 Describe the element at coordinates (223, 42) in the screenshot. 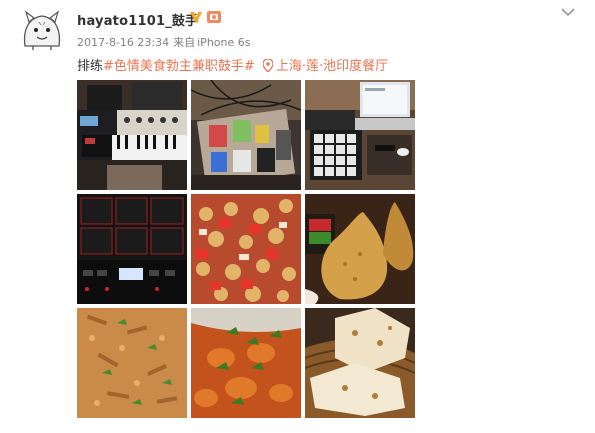

I see `source-device: iPhone 6s` at that location.